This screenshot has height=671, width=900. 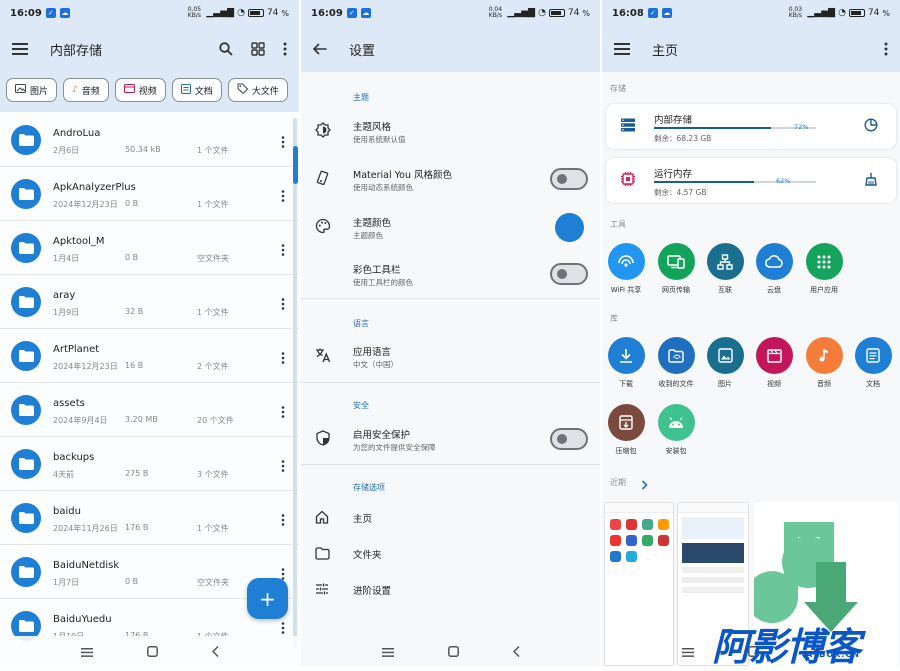 What do you see at coordinates (569, 179) in the screenshot?
I see `material-you-toggle` at bounding box center [569, 179].